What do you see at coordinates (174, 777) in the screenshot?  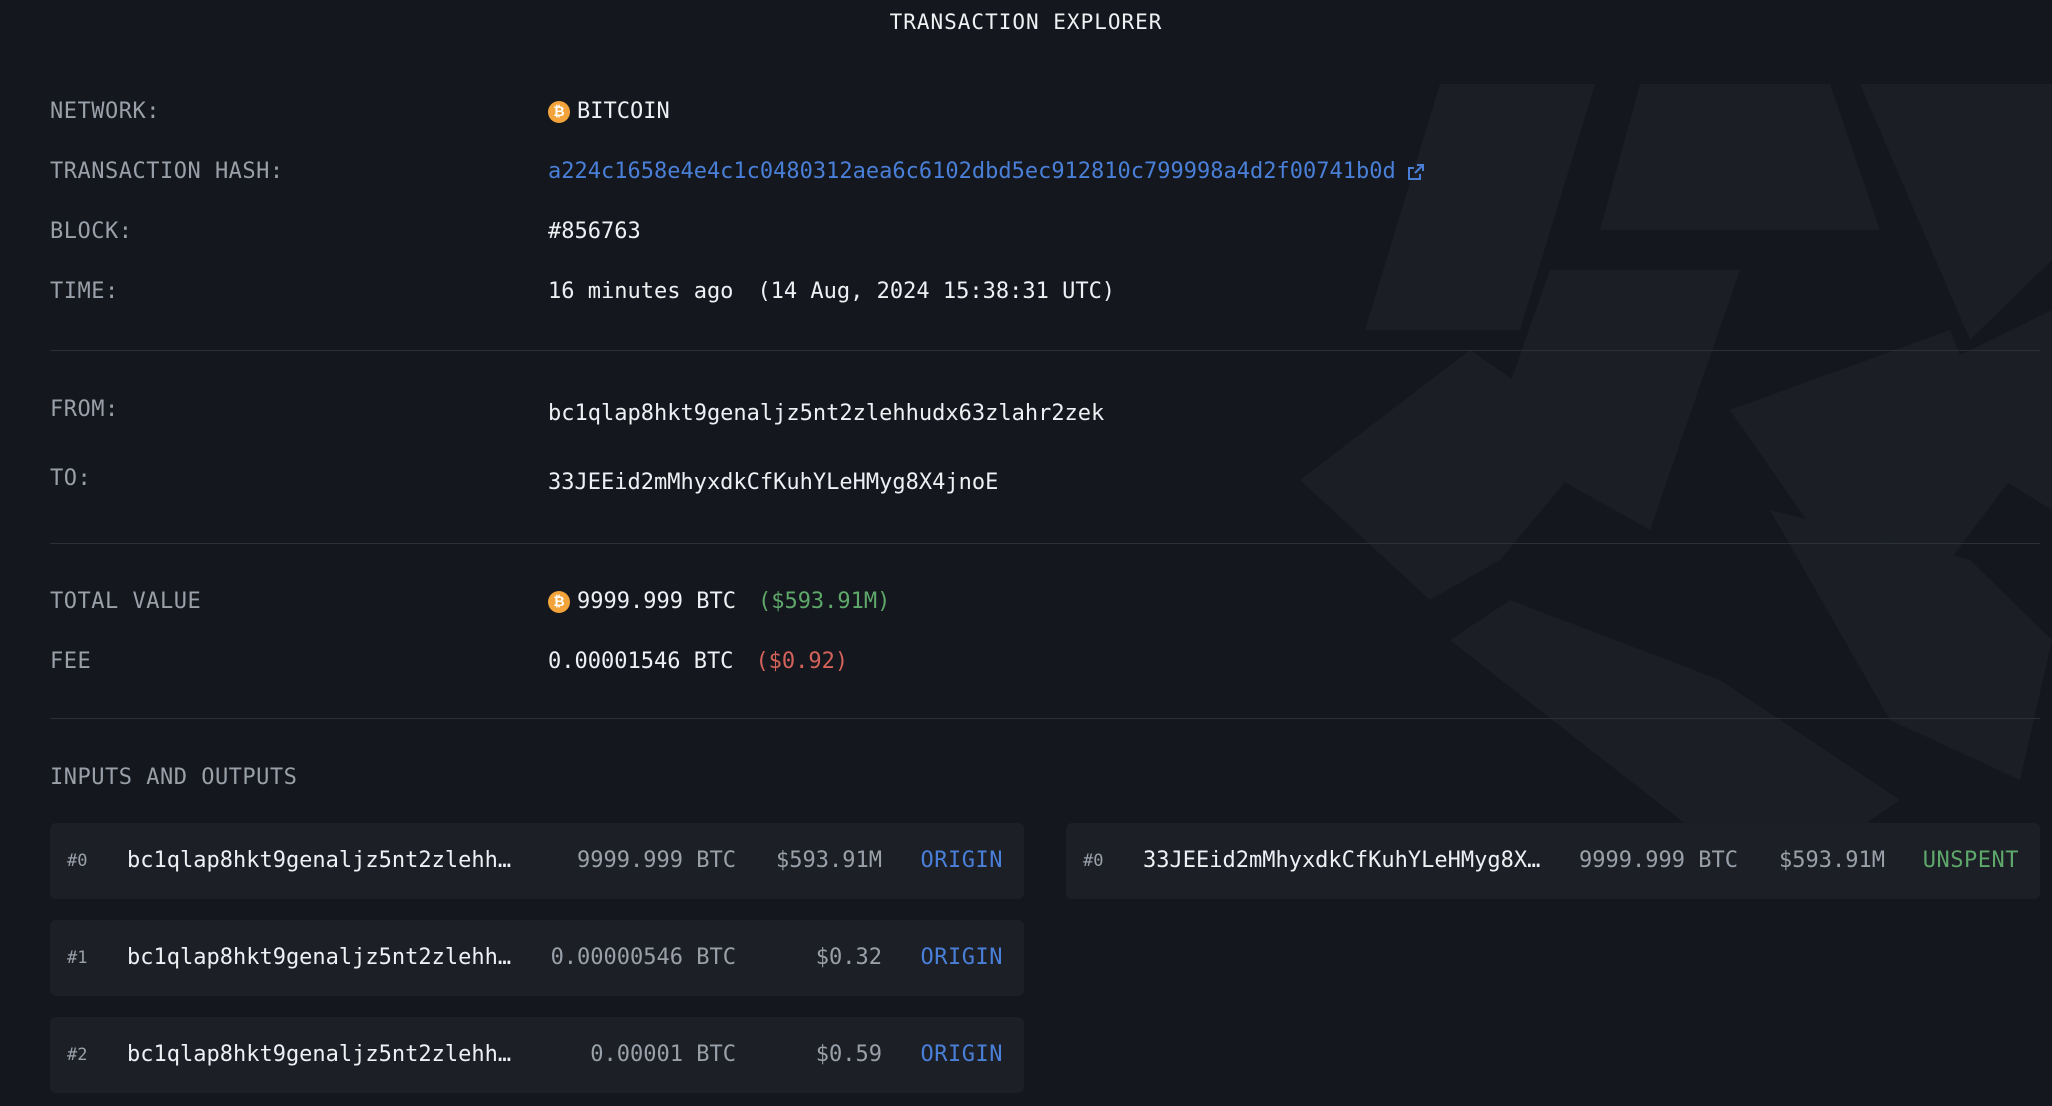 I see `inputs-outputs-title: INPUTS AND OUTPUTS` at bounding box center [174, 777].